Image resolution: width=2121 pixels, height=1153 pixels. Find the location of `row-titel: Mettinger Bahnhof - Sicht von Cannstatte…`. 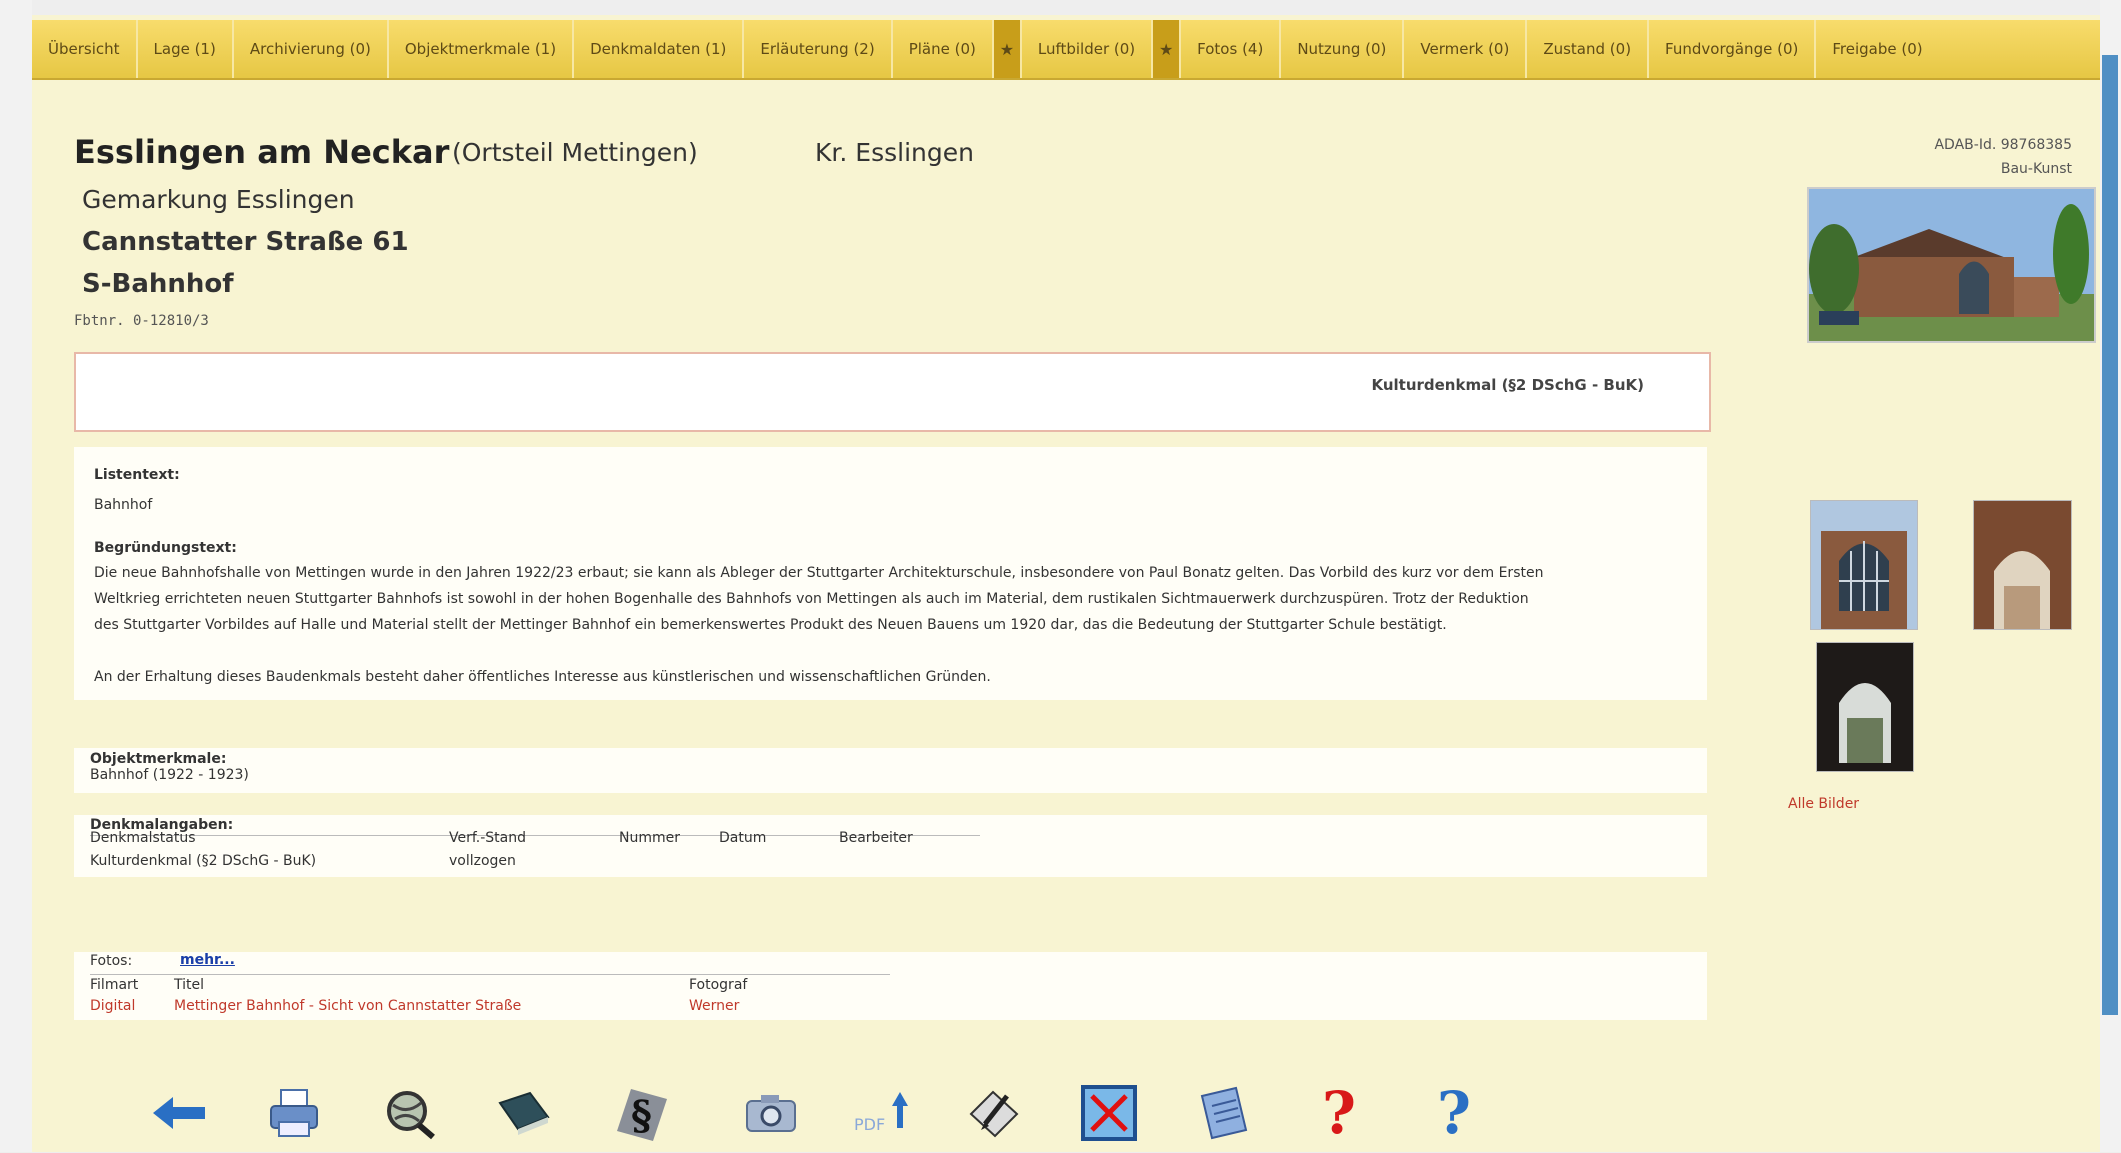

row-titel: Mettinger Bahnhof - Sicht von Cannstatte… is located at coordinates (347, 1006).